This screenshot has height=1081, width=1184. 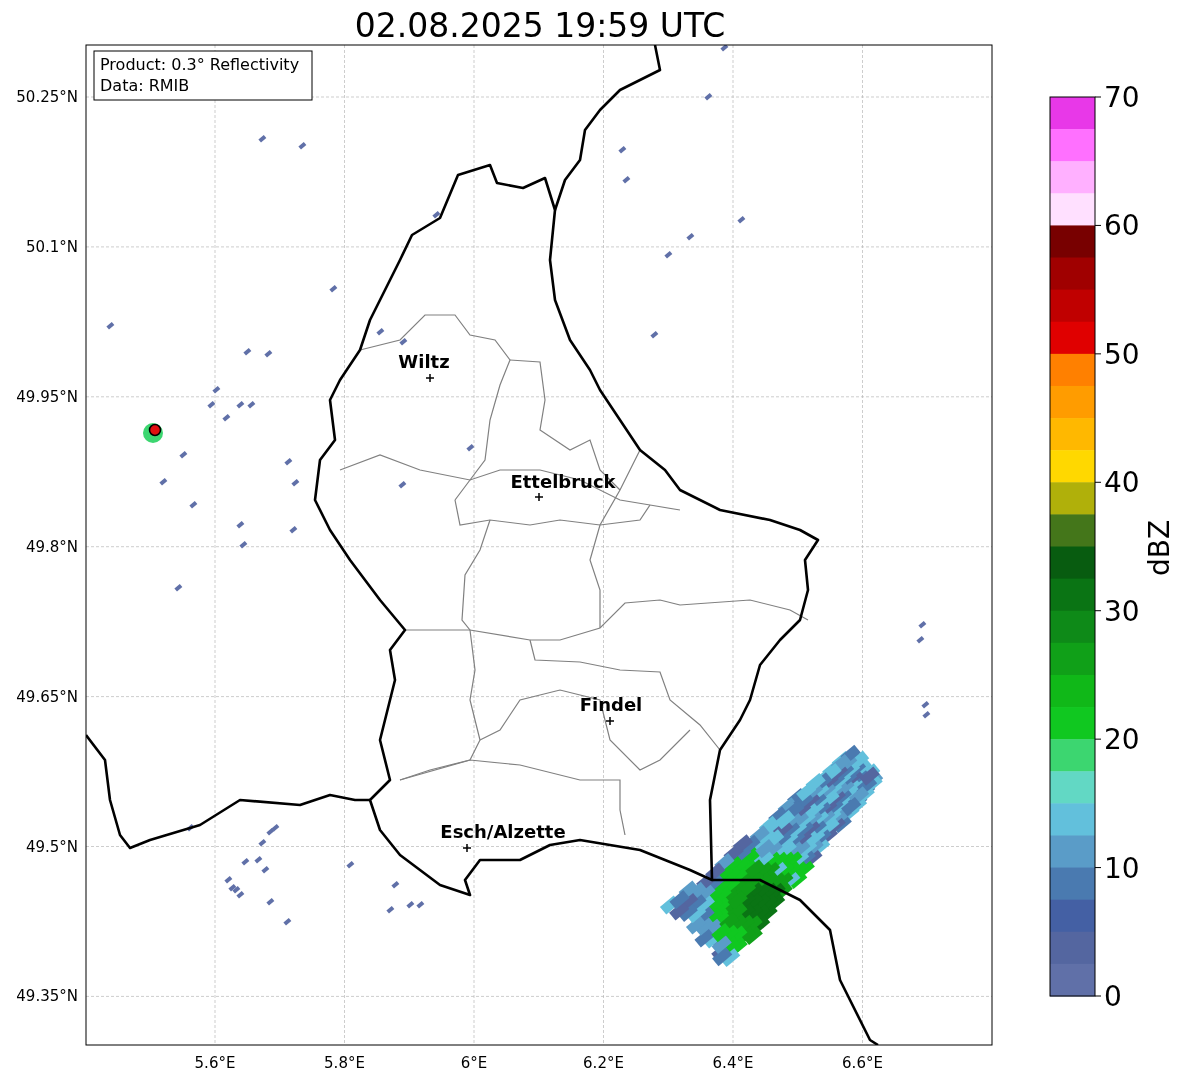 I want to click on colorbar-tick-label: 0, so click(x=1113, y=996).